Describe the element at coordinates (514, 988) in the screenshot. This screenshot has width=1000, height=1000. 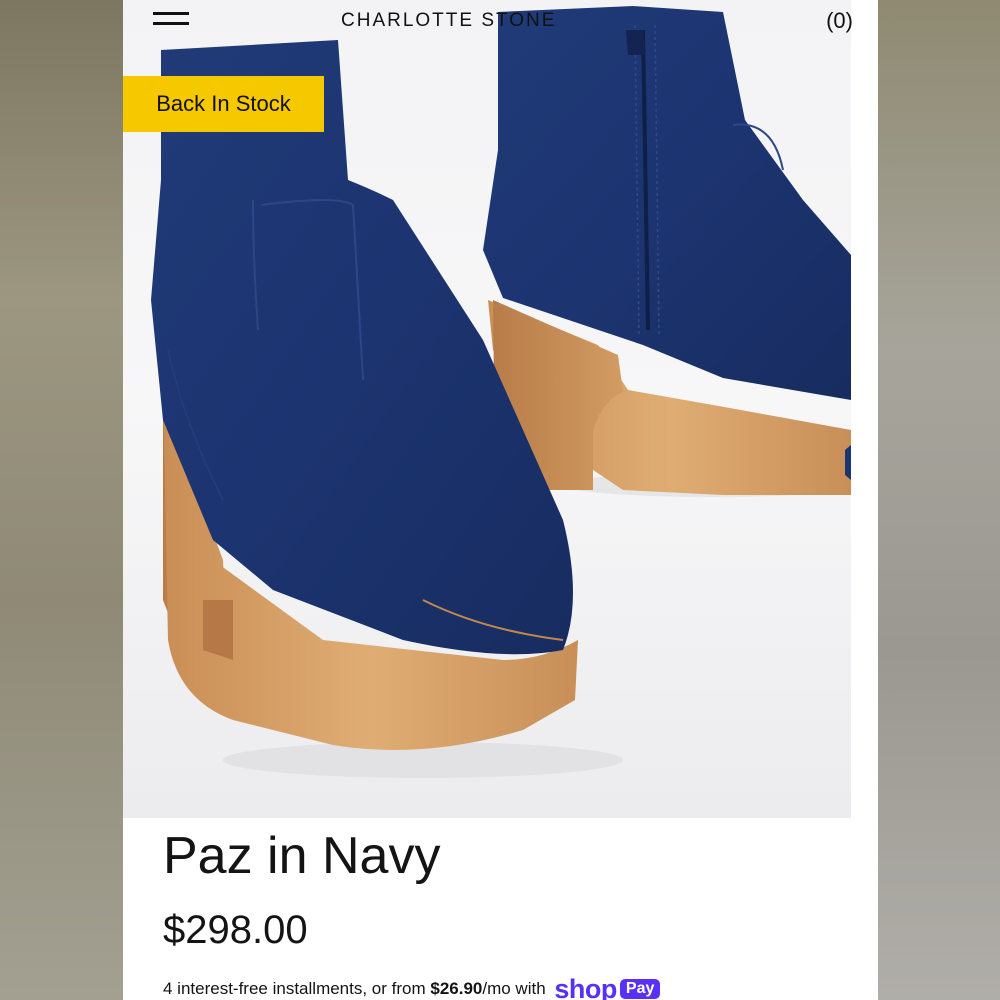
I see `installments-suffix: /mo with` at that location.